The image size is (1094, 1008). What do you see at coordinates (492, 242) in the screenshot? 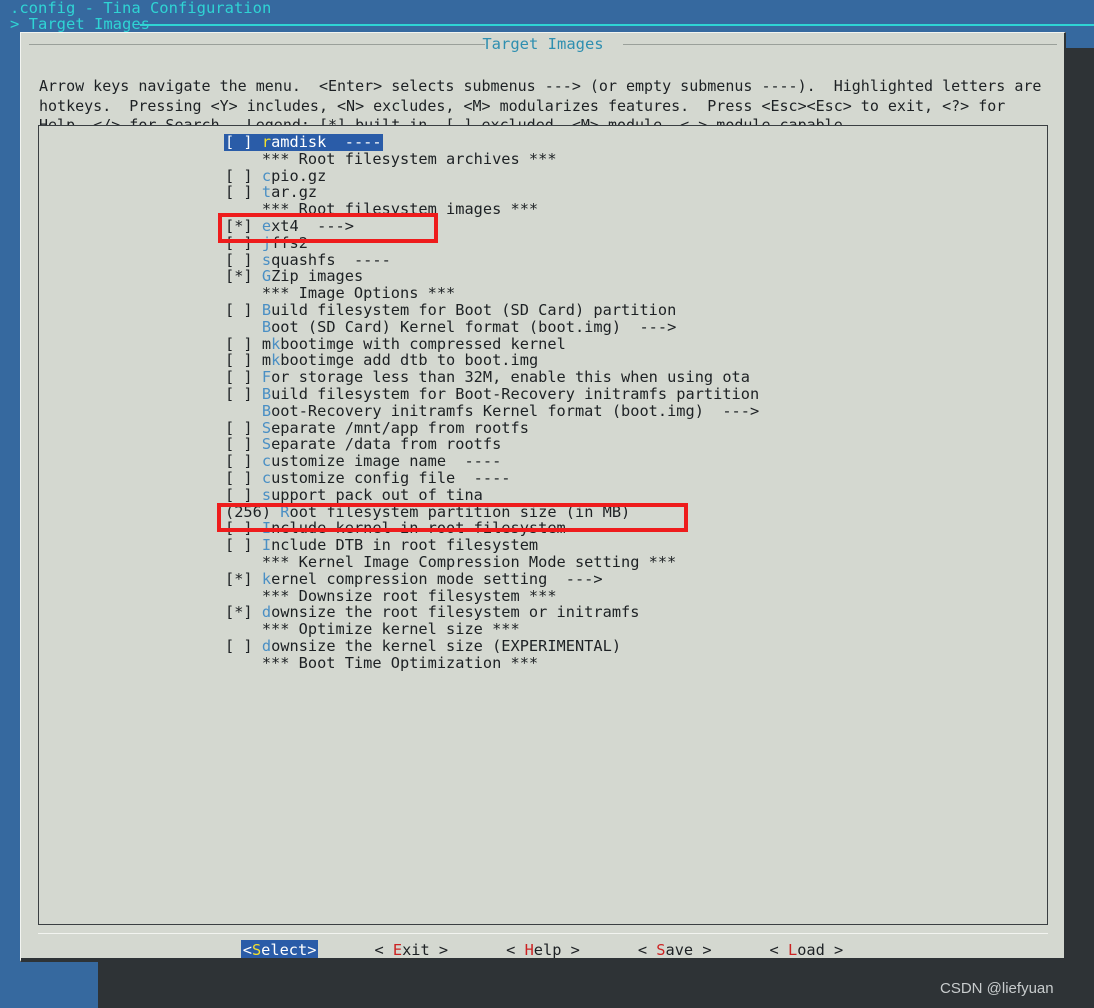
I see `menu-item: [ ] jffs2` at bounding box center [492, 242].